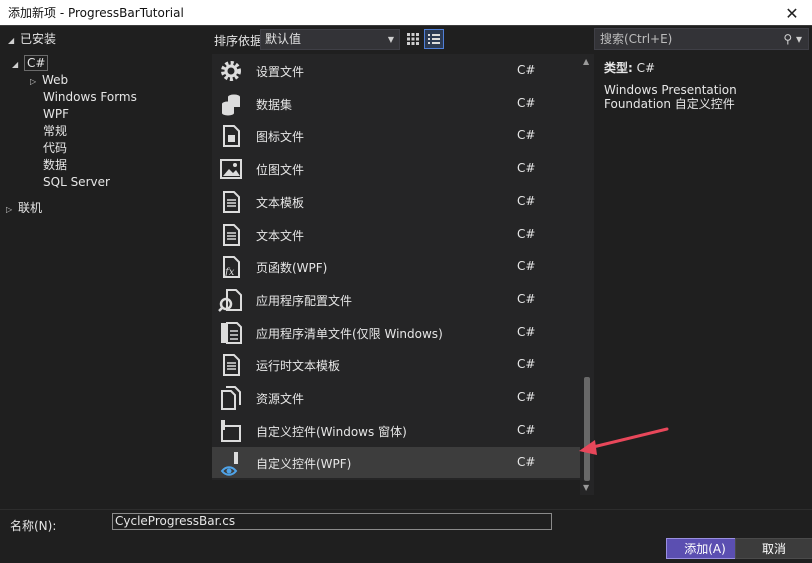 The image size is (812, 563). I want to click on manifest-icon, so click(231, 333).